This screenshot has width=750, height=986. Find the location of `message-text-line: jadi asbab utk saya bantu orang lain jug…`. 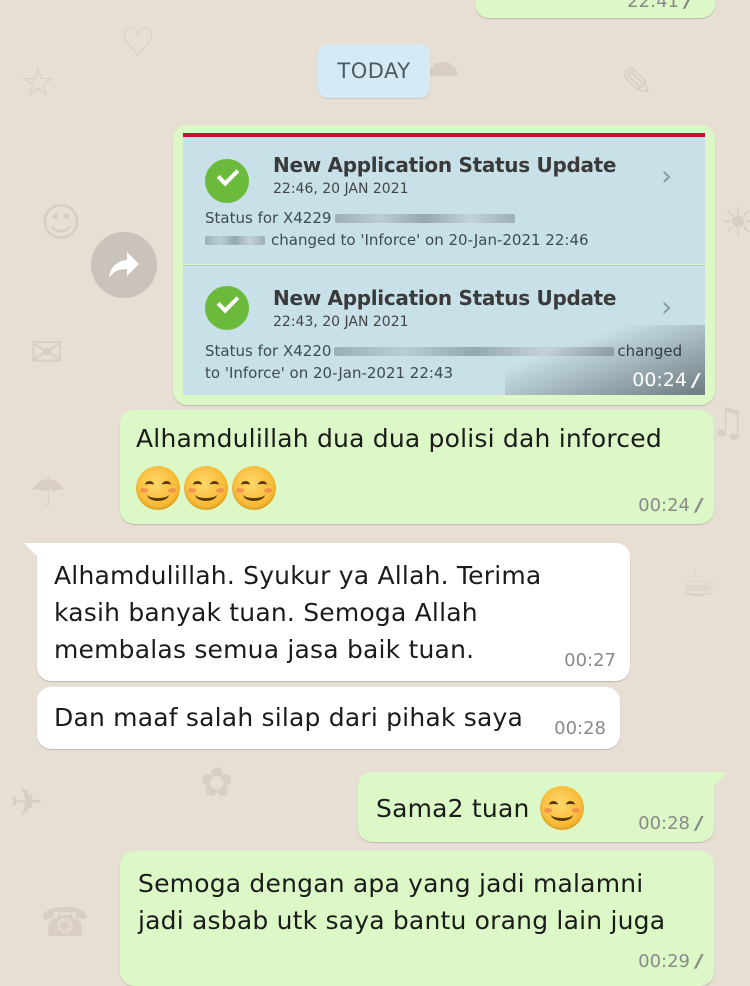

message-text-line: jadi asbab utk saya bantu orang lain jug… is located at coordinates (402, 920).